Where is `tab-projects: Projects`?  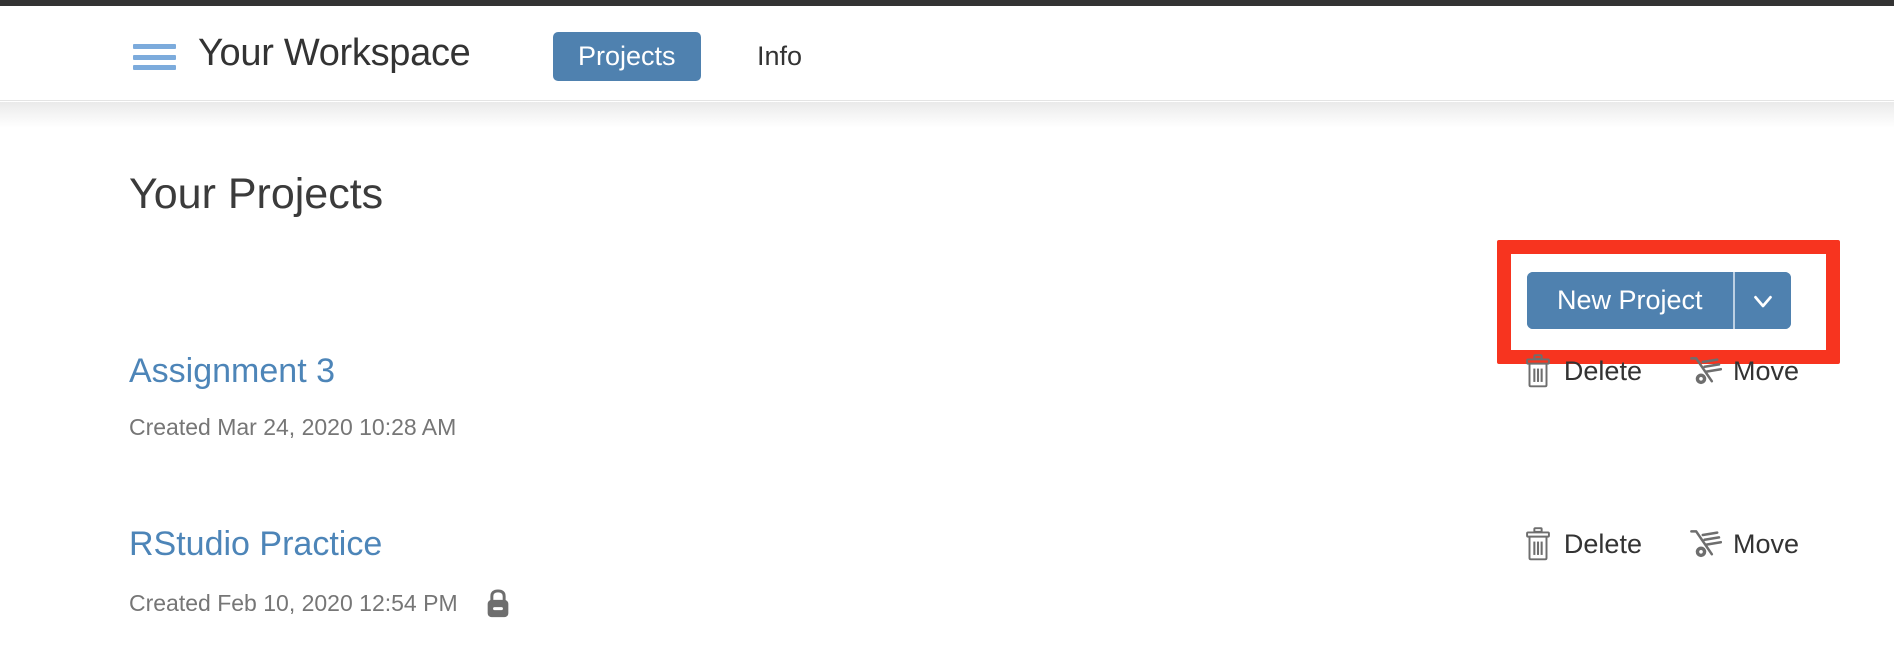 tab-projects: Projects is located at coordinates (627, 56).